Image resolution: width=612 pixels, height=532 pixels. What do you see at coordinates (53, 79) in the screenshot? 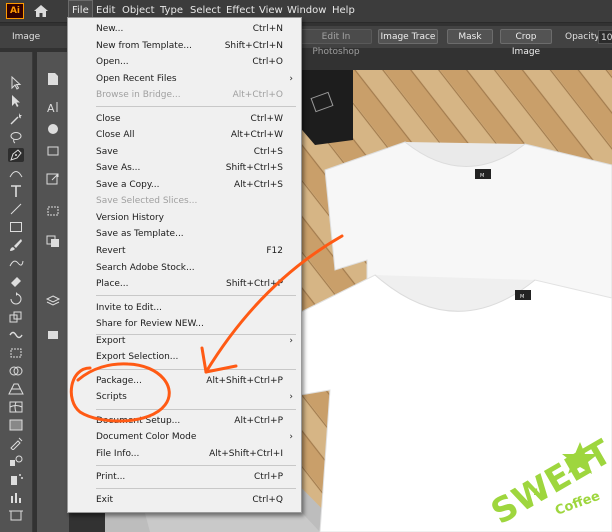
I see `page-corner-icon` at bounding box center [53, 79].